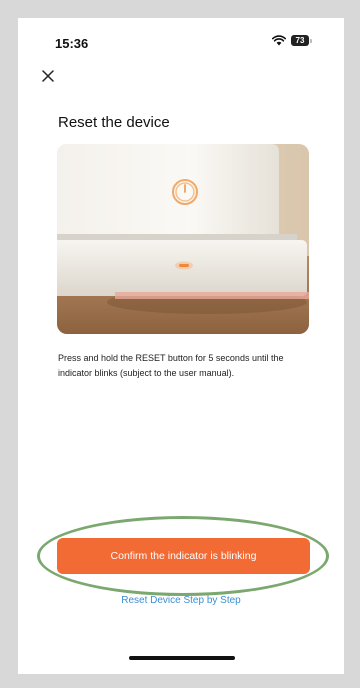 The height and width of the screenshot is (688, 360). Describe the element at coordinates (311, 40) in the screenshot. I see `battery-tip` at that location.